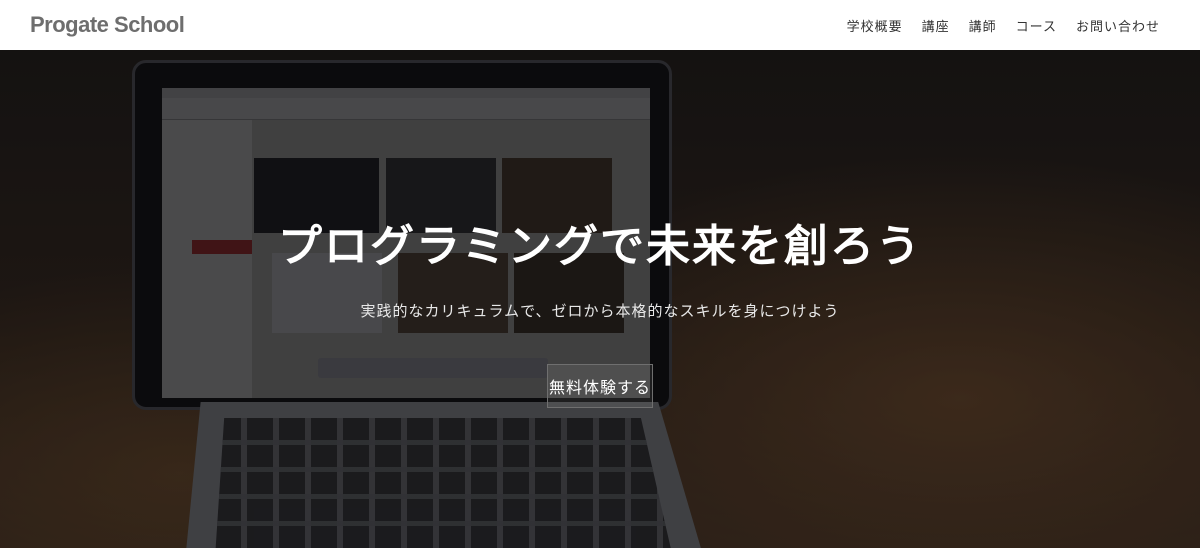 Image resolution: width=1200 pixels, height=548 pixels. What do you see at coordinates (600, 246) in the screenshot?
I see `hero-title: プログラミングで未来を創ろう` at bounding box center [600, 246].